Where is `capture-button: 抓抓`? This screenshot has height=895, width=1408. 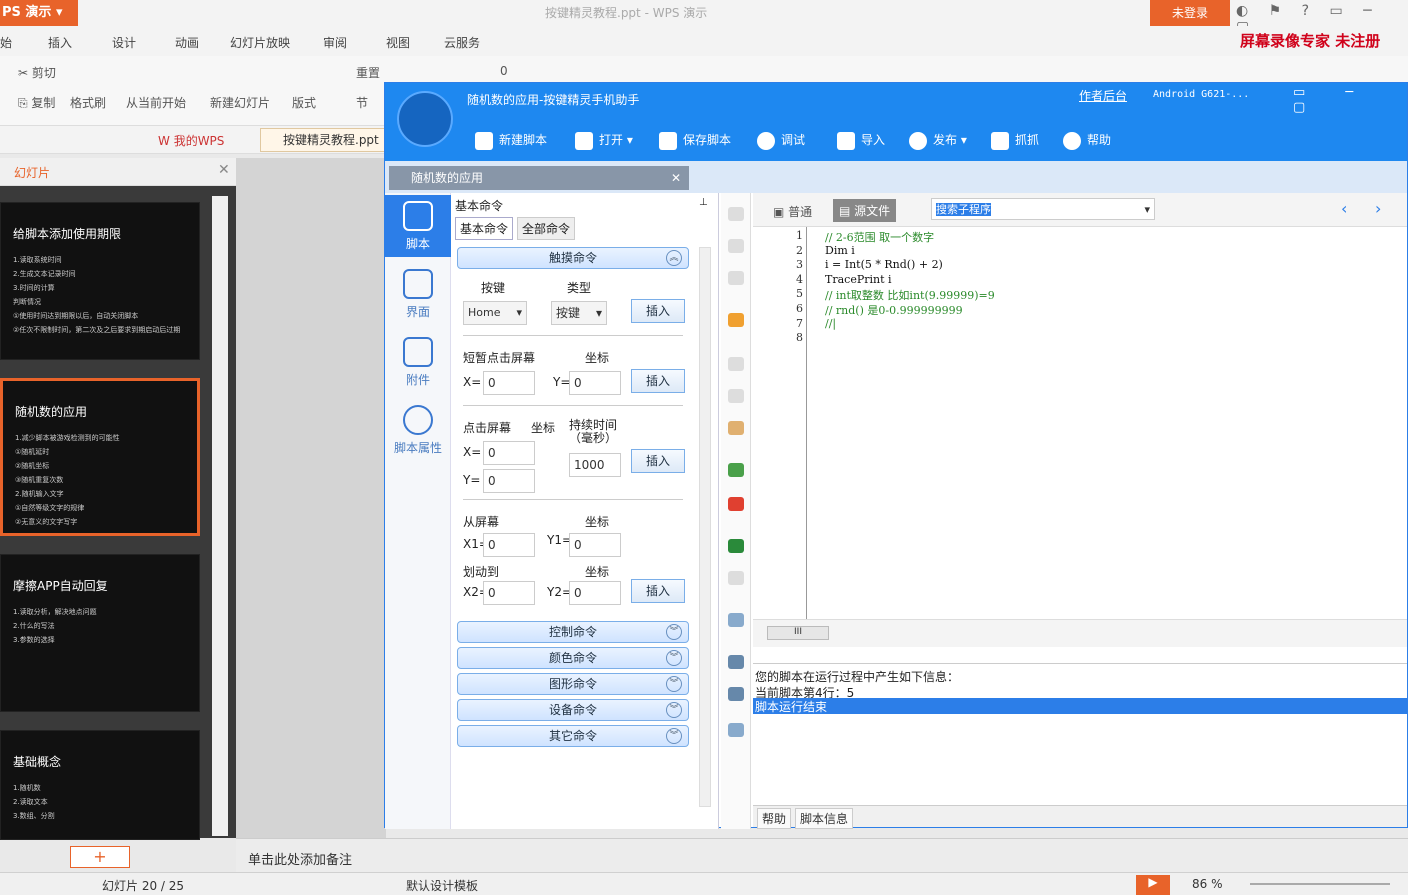
capture-button: 抓抓 is located at coordinates (1015, 140).